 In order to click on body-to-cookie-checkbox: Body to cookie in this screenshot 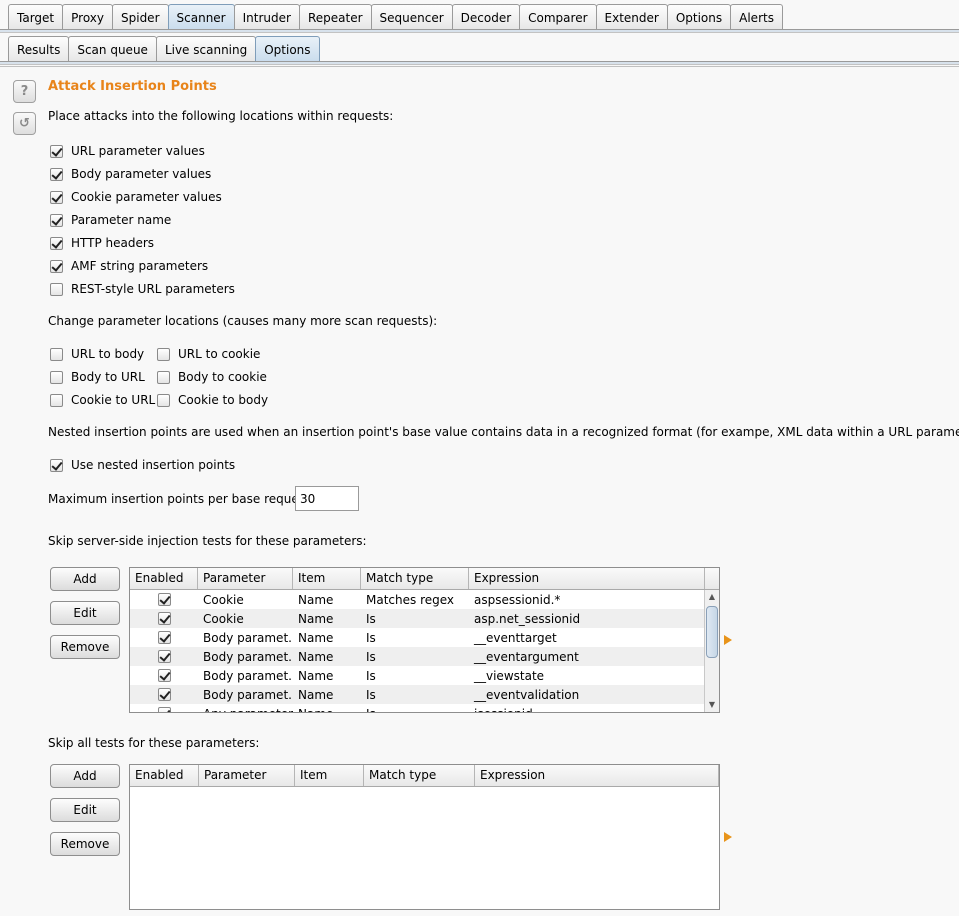, I will do `click(212, 377)`.